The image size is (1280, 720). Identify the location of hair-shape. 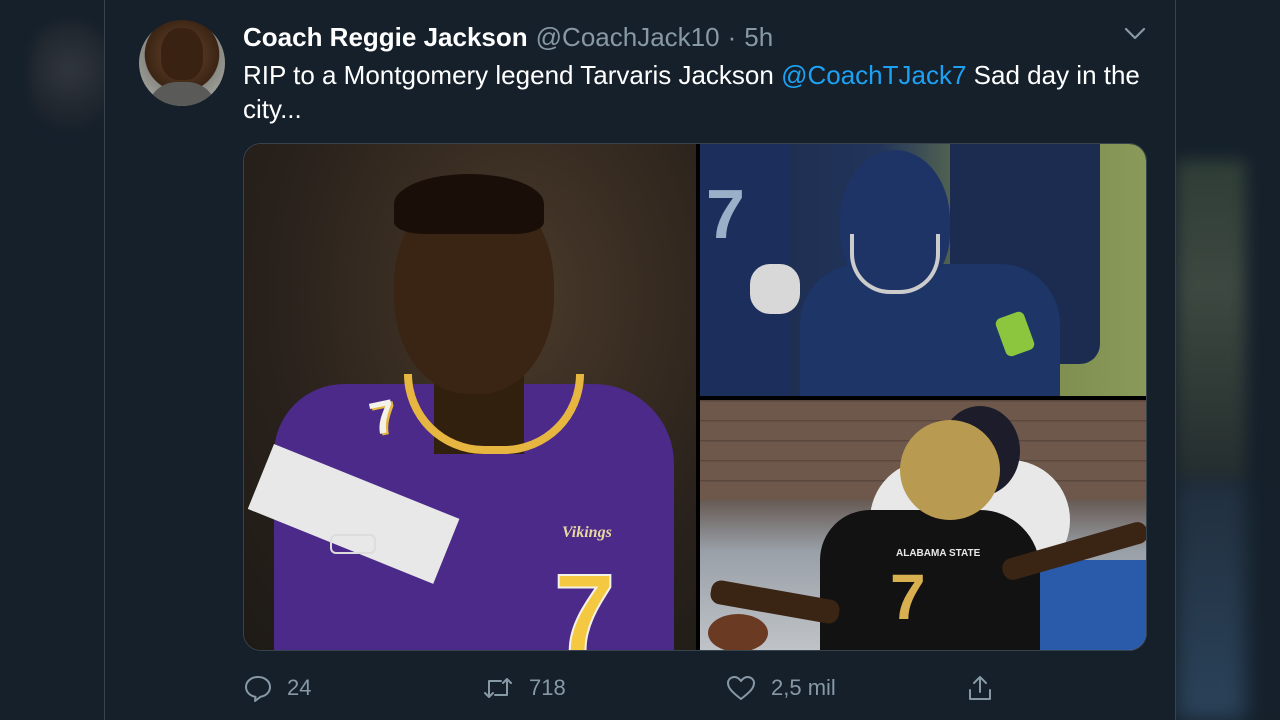
(469, 204).